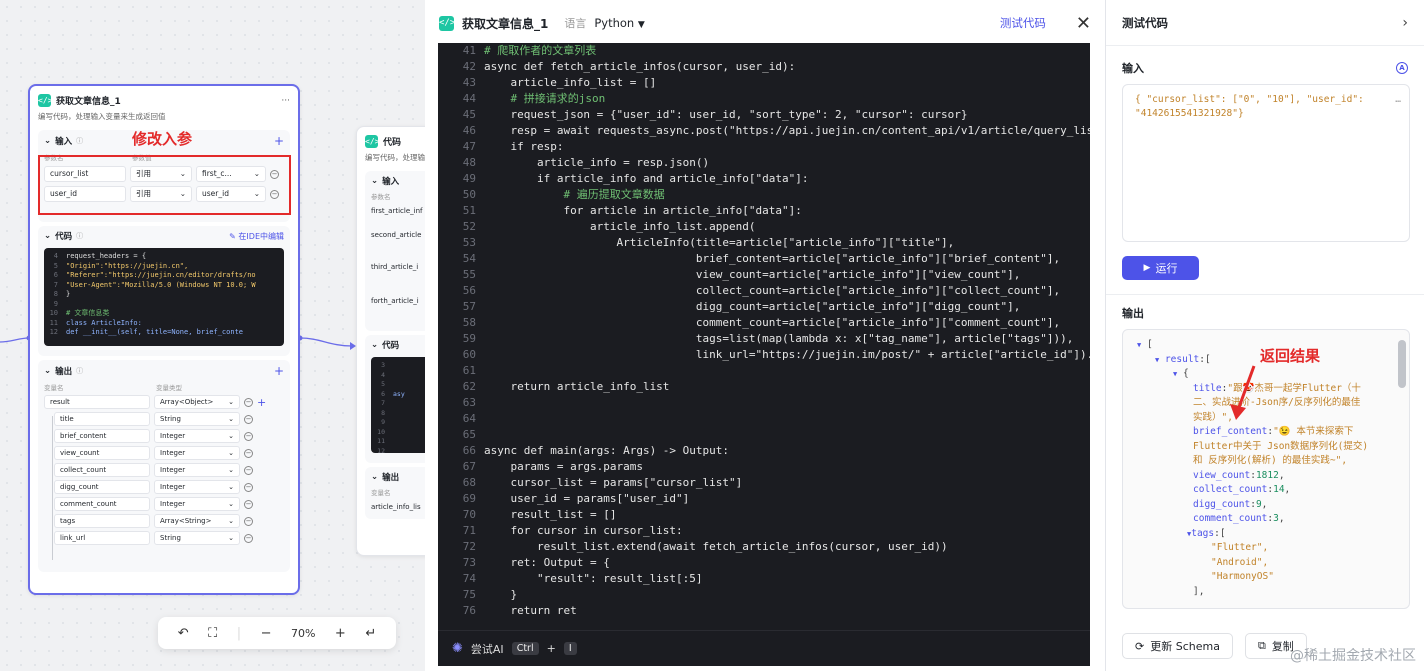  What do you see at coordinates (1403, 469) in the screenshot?
I see `scrollbar` at bounding box center [1403, 469].